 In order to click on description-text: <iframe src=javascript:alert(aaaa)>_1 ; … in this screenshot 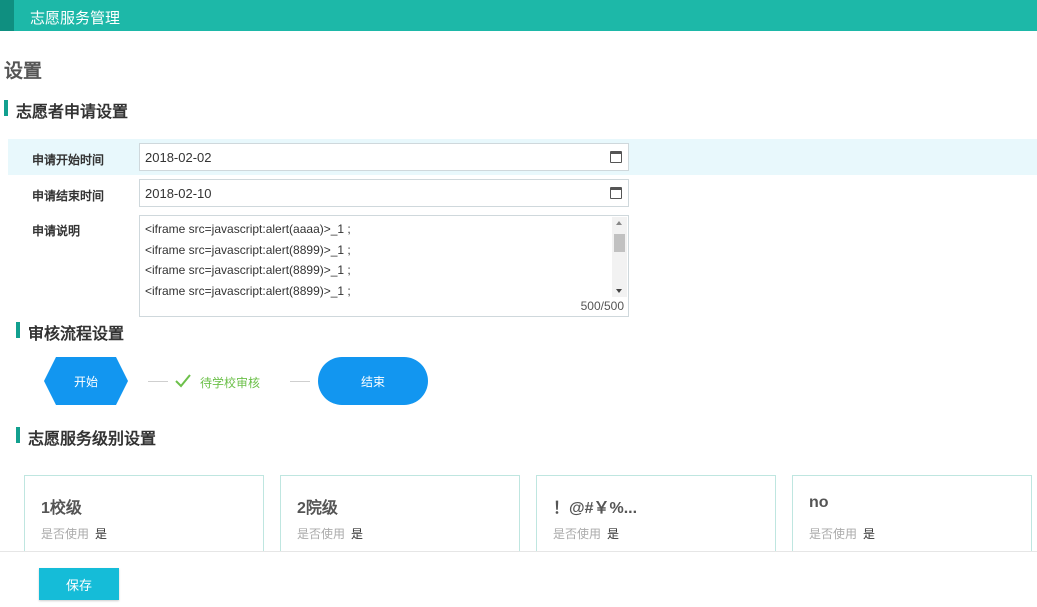, I will do `click(248, 260)`.